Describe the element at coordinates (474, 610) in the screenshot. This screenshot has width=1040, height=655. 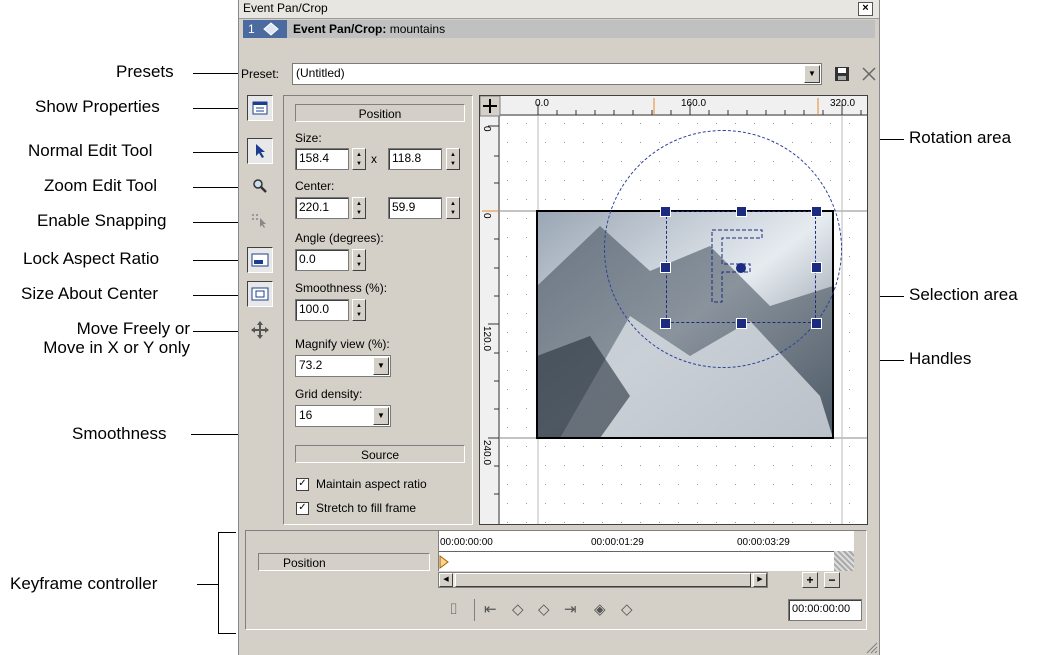
I see `toolbar-divider` at that location.